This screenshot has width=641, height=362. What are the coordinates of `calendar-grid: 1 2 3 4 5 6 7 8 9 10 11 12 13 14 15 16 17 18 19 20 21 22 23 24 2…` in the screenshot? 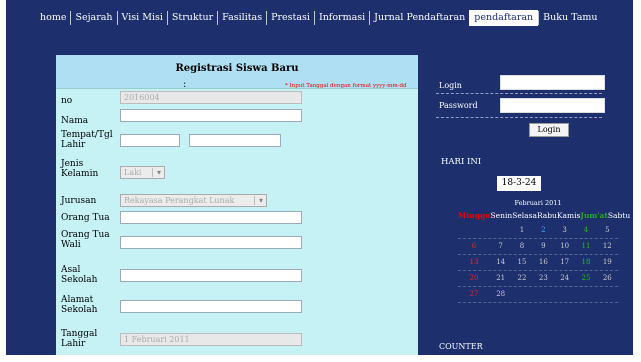 It's located at (538, 263).